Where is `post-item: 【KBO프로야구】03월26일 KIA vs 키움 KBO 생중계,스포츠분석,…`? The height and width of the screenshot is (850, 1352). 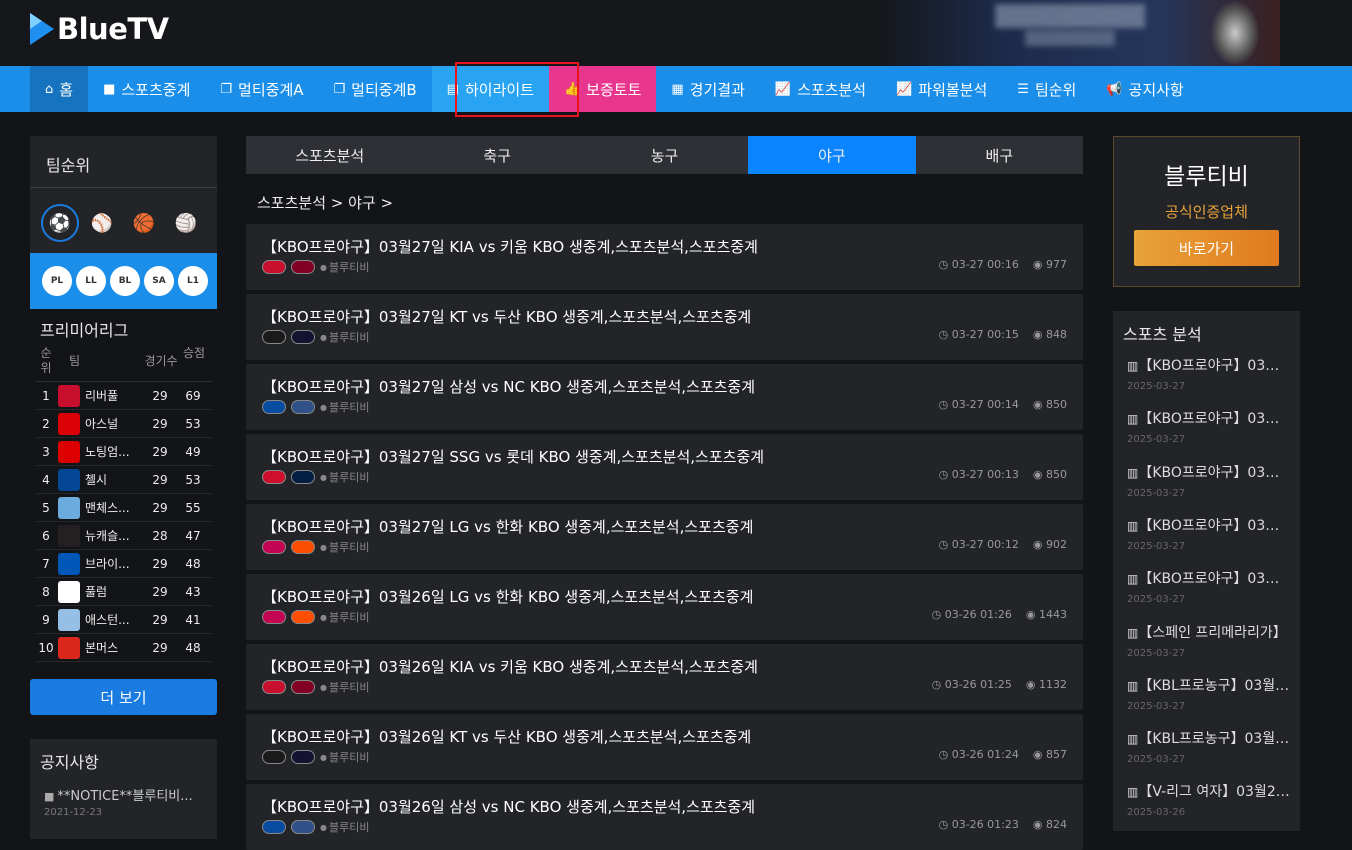 post-item: 【KBO프로야구】03월26일 KIA vs 키움 KBO 생중계,스포츠분석,… is located at coordinates (664, 677).